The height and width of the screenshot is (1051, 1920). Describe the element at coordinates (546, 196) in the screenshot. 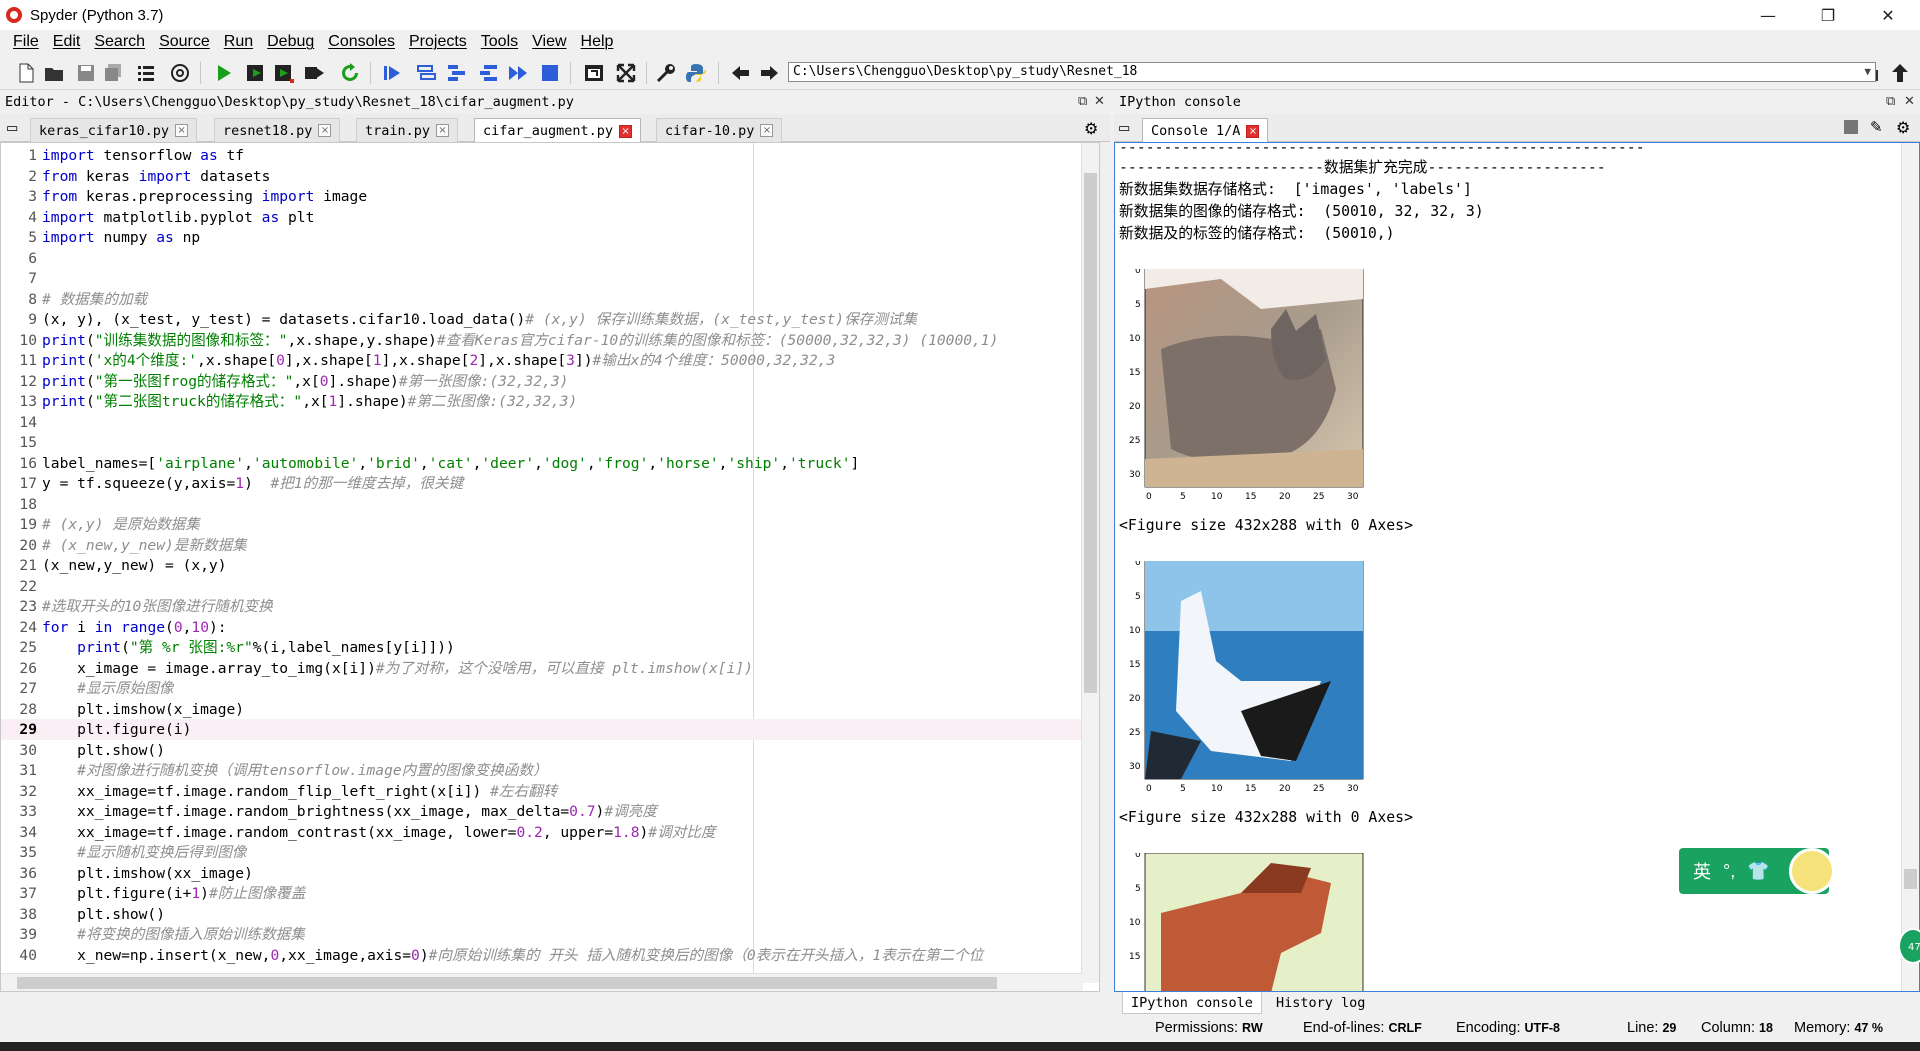

I see `code-line: 3 from keras.preprocessing import image` at that location.